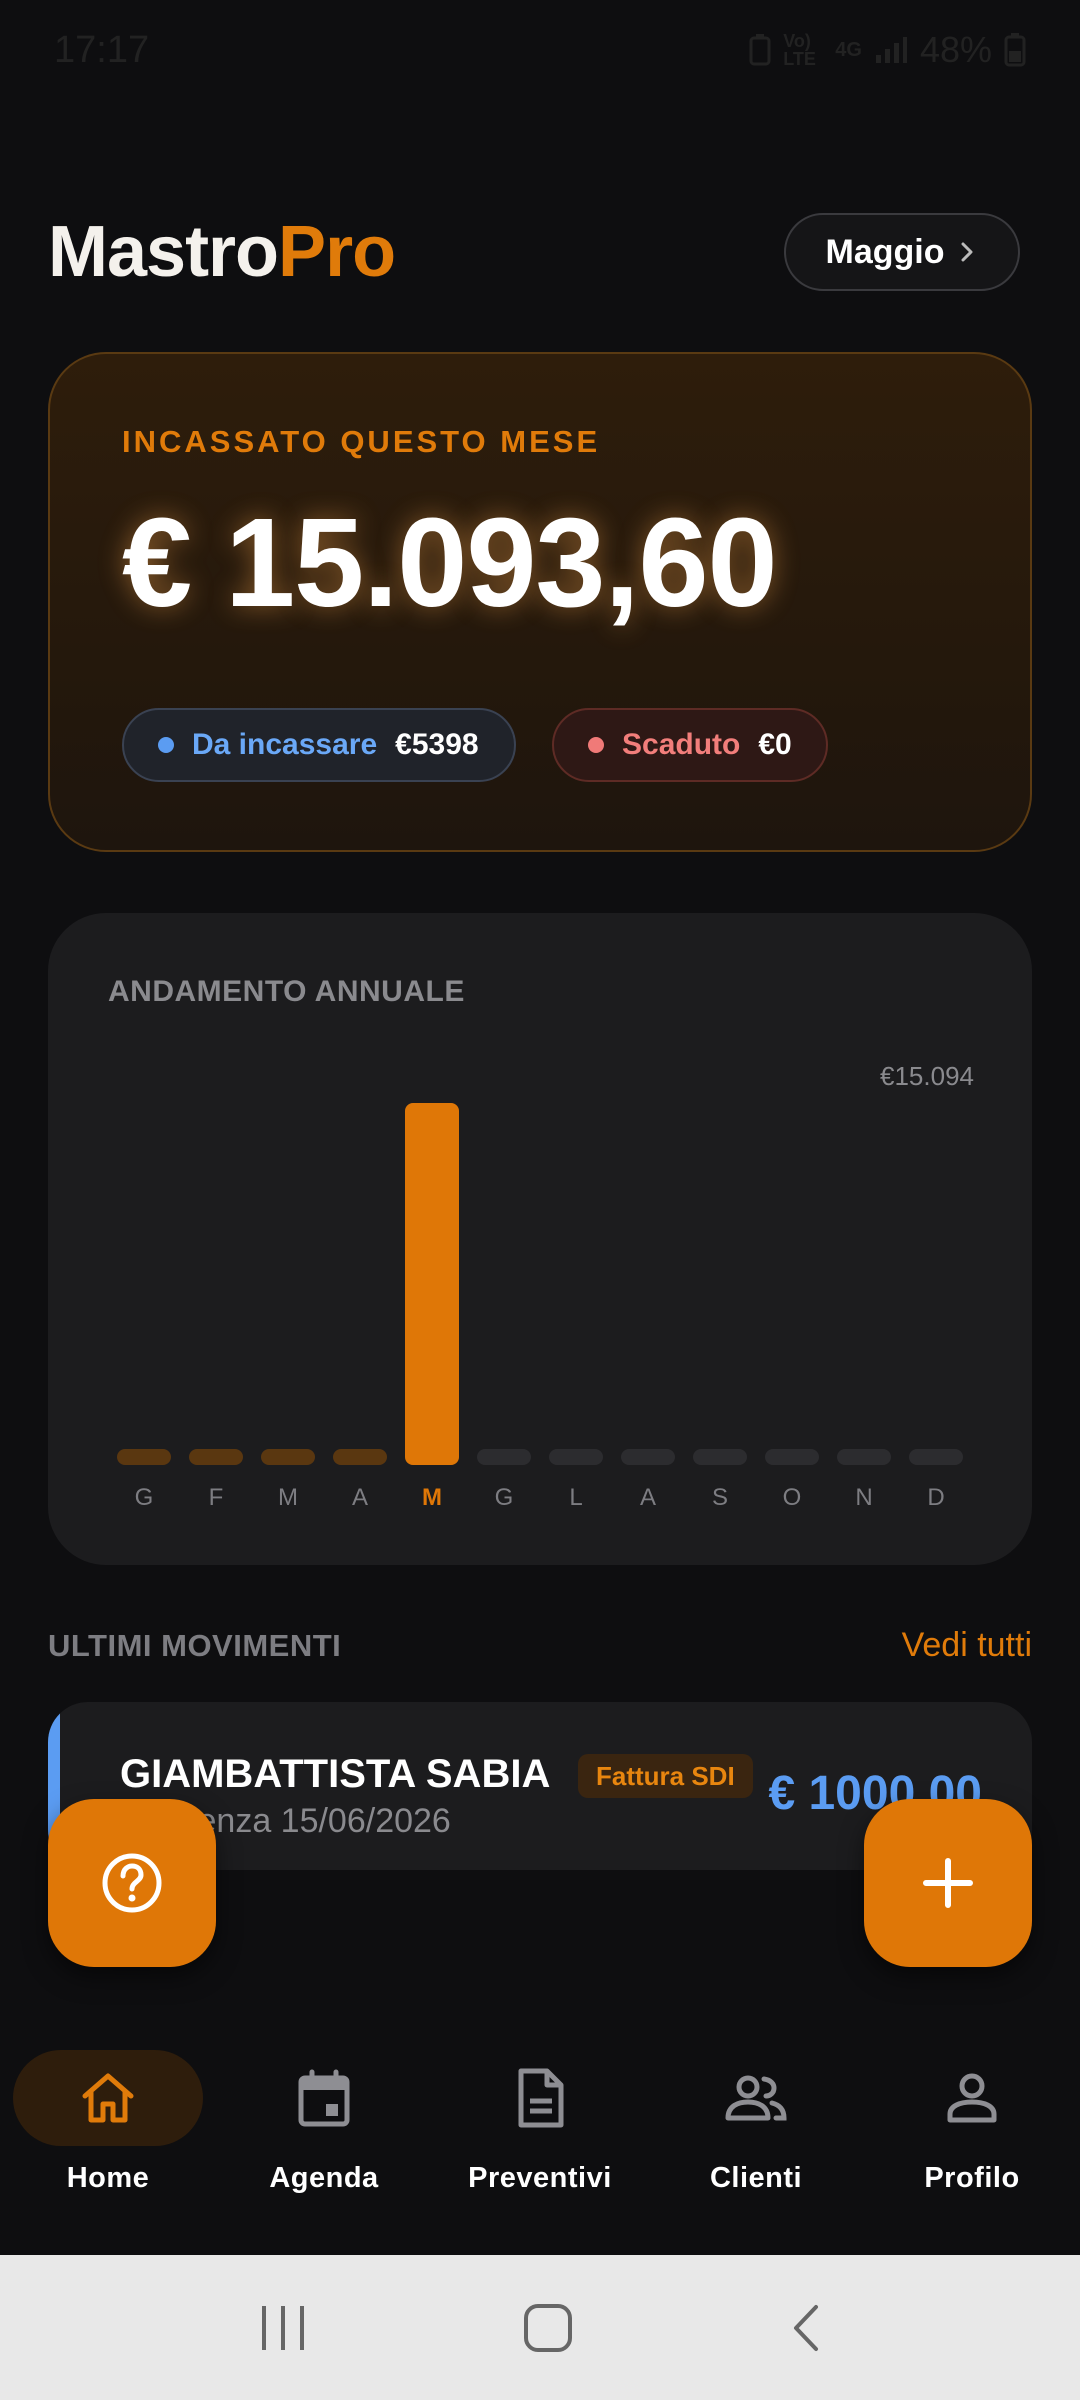 This screenshot has width=1080, height=2400. I want to click on nav-item-preventivi: Preventivi, so click(540, 2142).